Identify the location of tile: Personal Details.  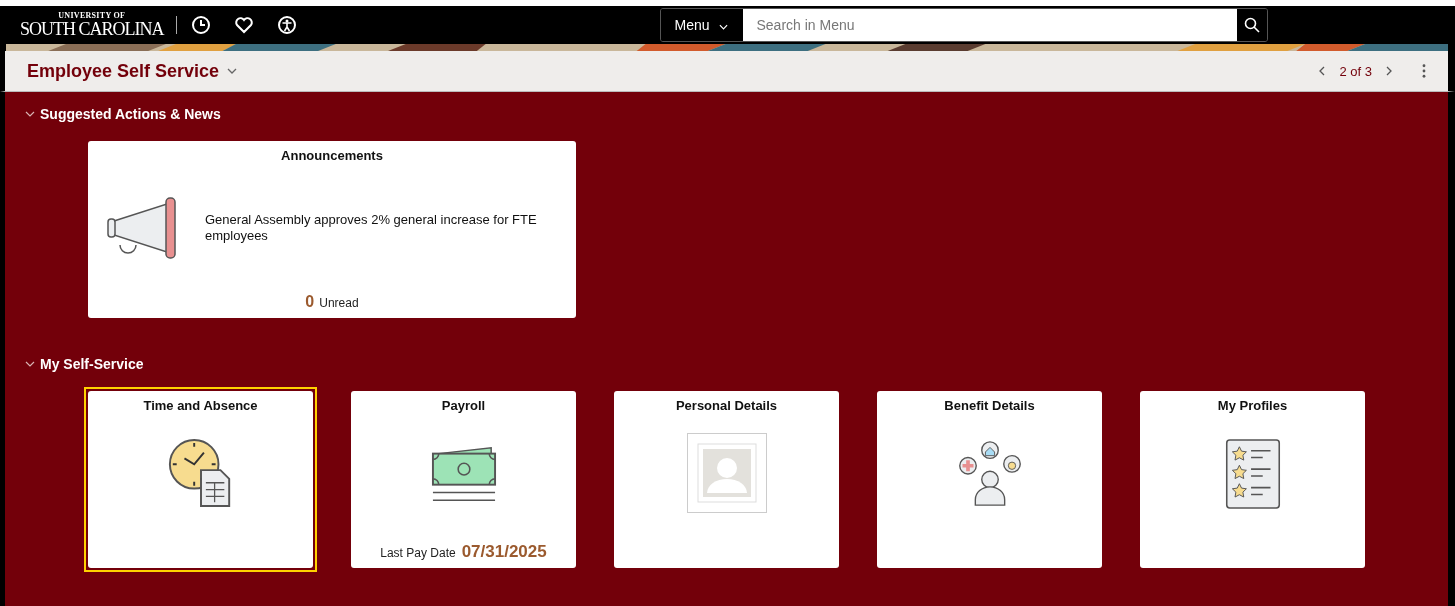
(726, 479).